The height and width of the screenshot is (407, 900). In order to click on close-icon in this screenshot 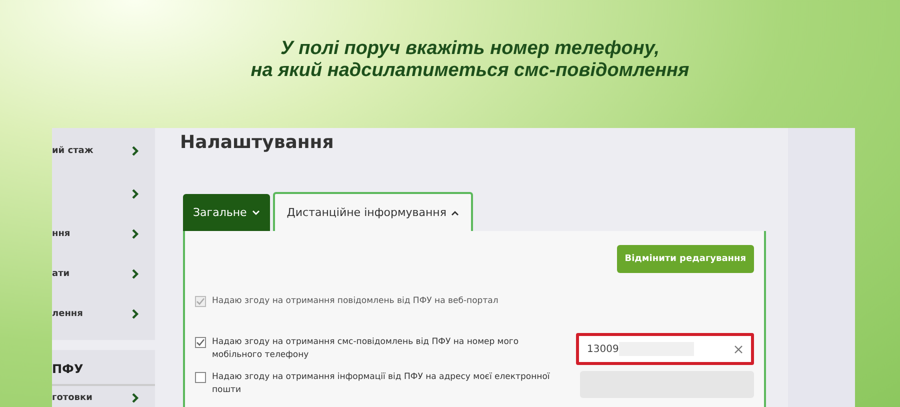, I will do `click(738, 349)`.